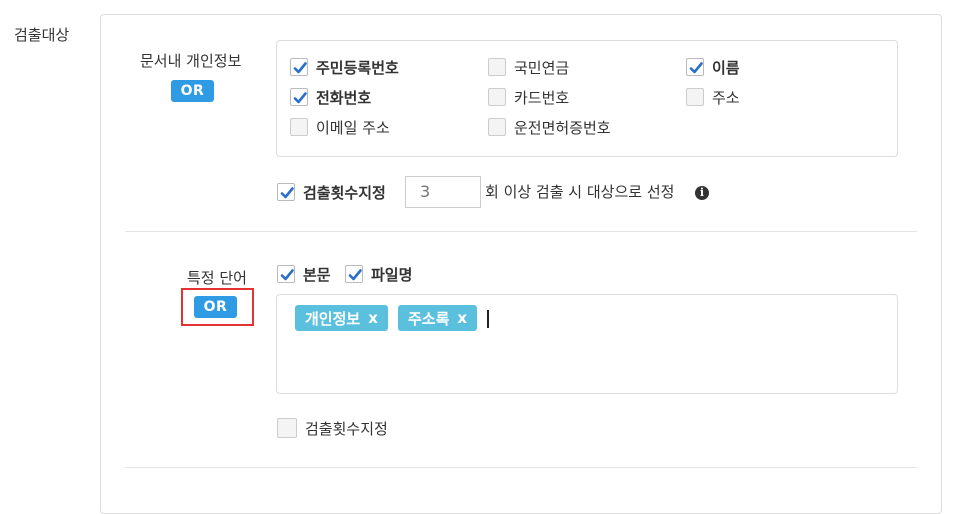 The image size is (971, 514). I want to click on checkbox-driver-license: 운전면허증번호, so click(549, 127).